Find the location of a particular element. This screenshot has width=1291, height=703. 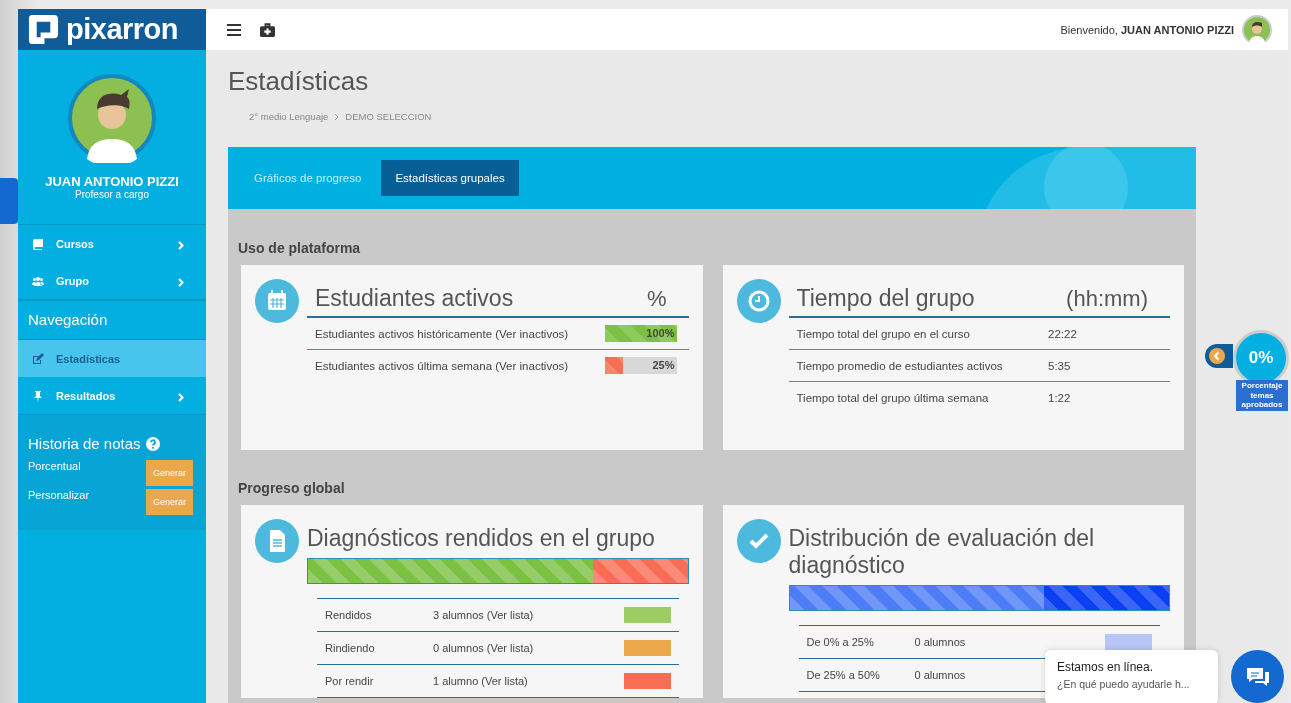

logo-text: pixarron is located at coordinates (122, 29).